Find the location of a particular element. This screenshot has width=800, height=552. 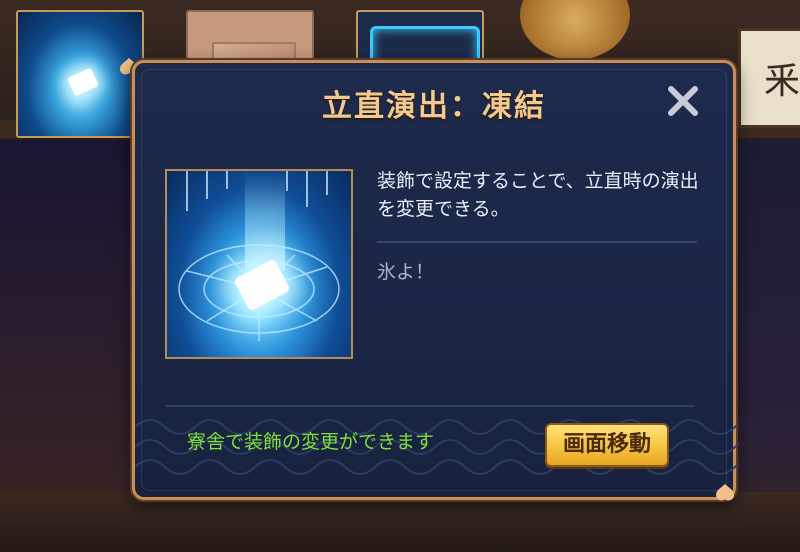

effect-description: 装飾で設定することで、立直時の演出を変更できる。 is located at coordinates (538, 195).